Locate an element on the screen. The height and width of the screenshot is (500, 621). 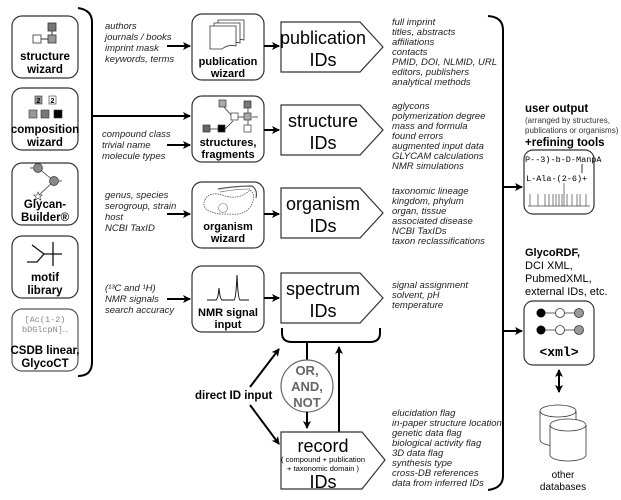
logic-not: NOT is located at coordinates (307, 402).